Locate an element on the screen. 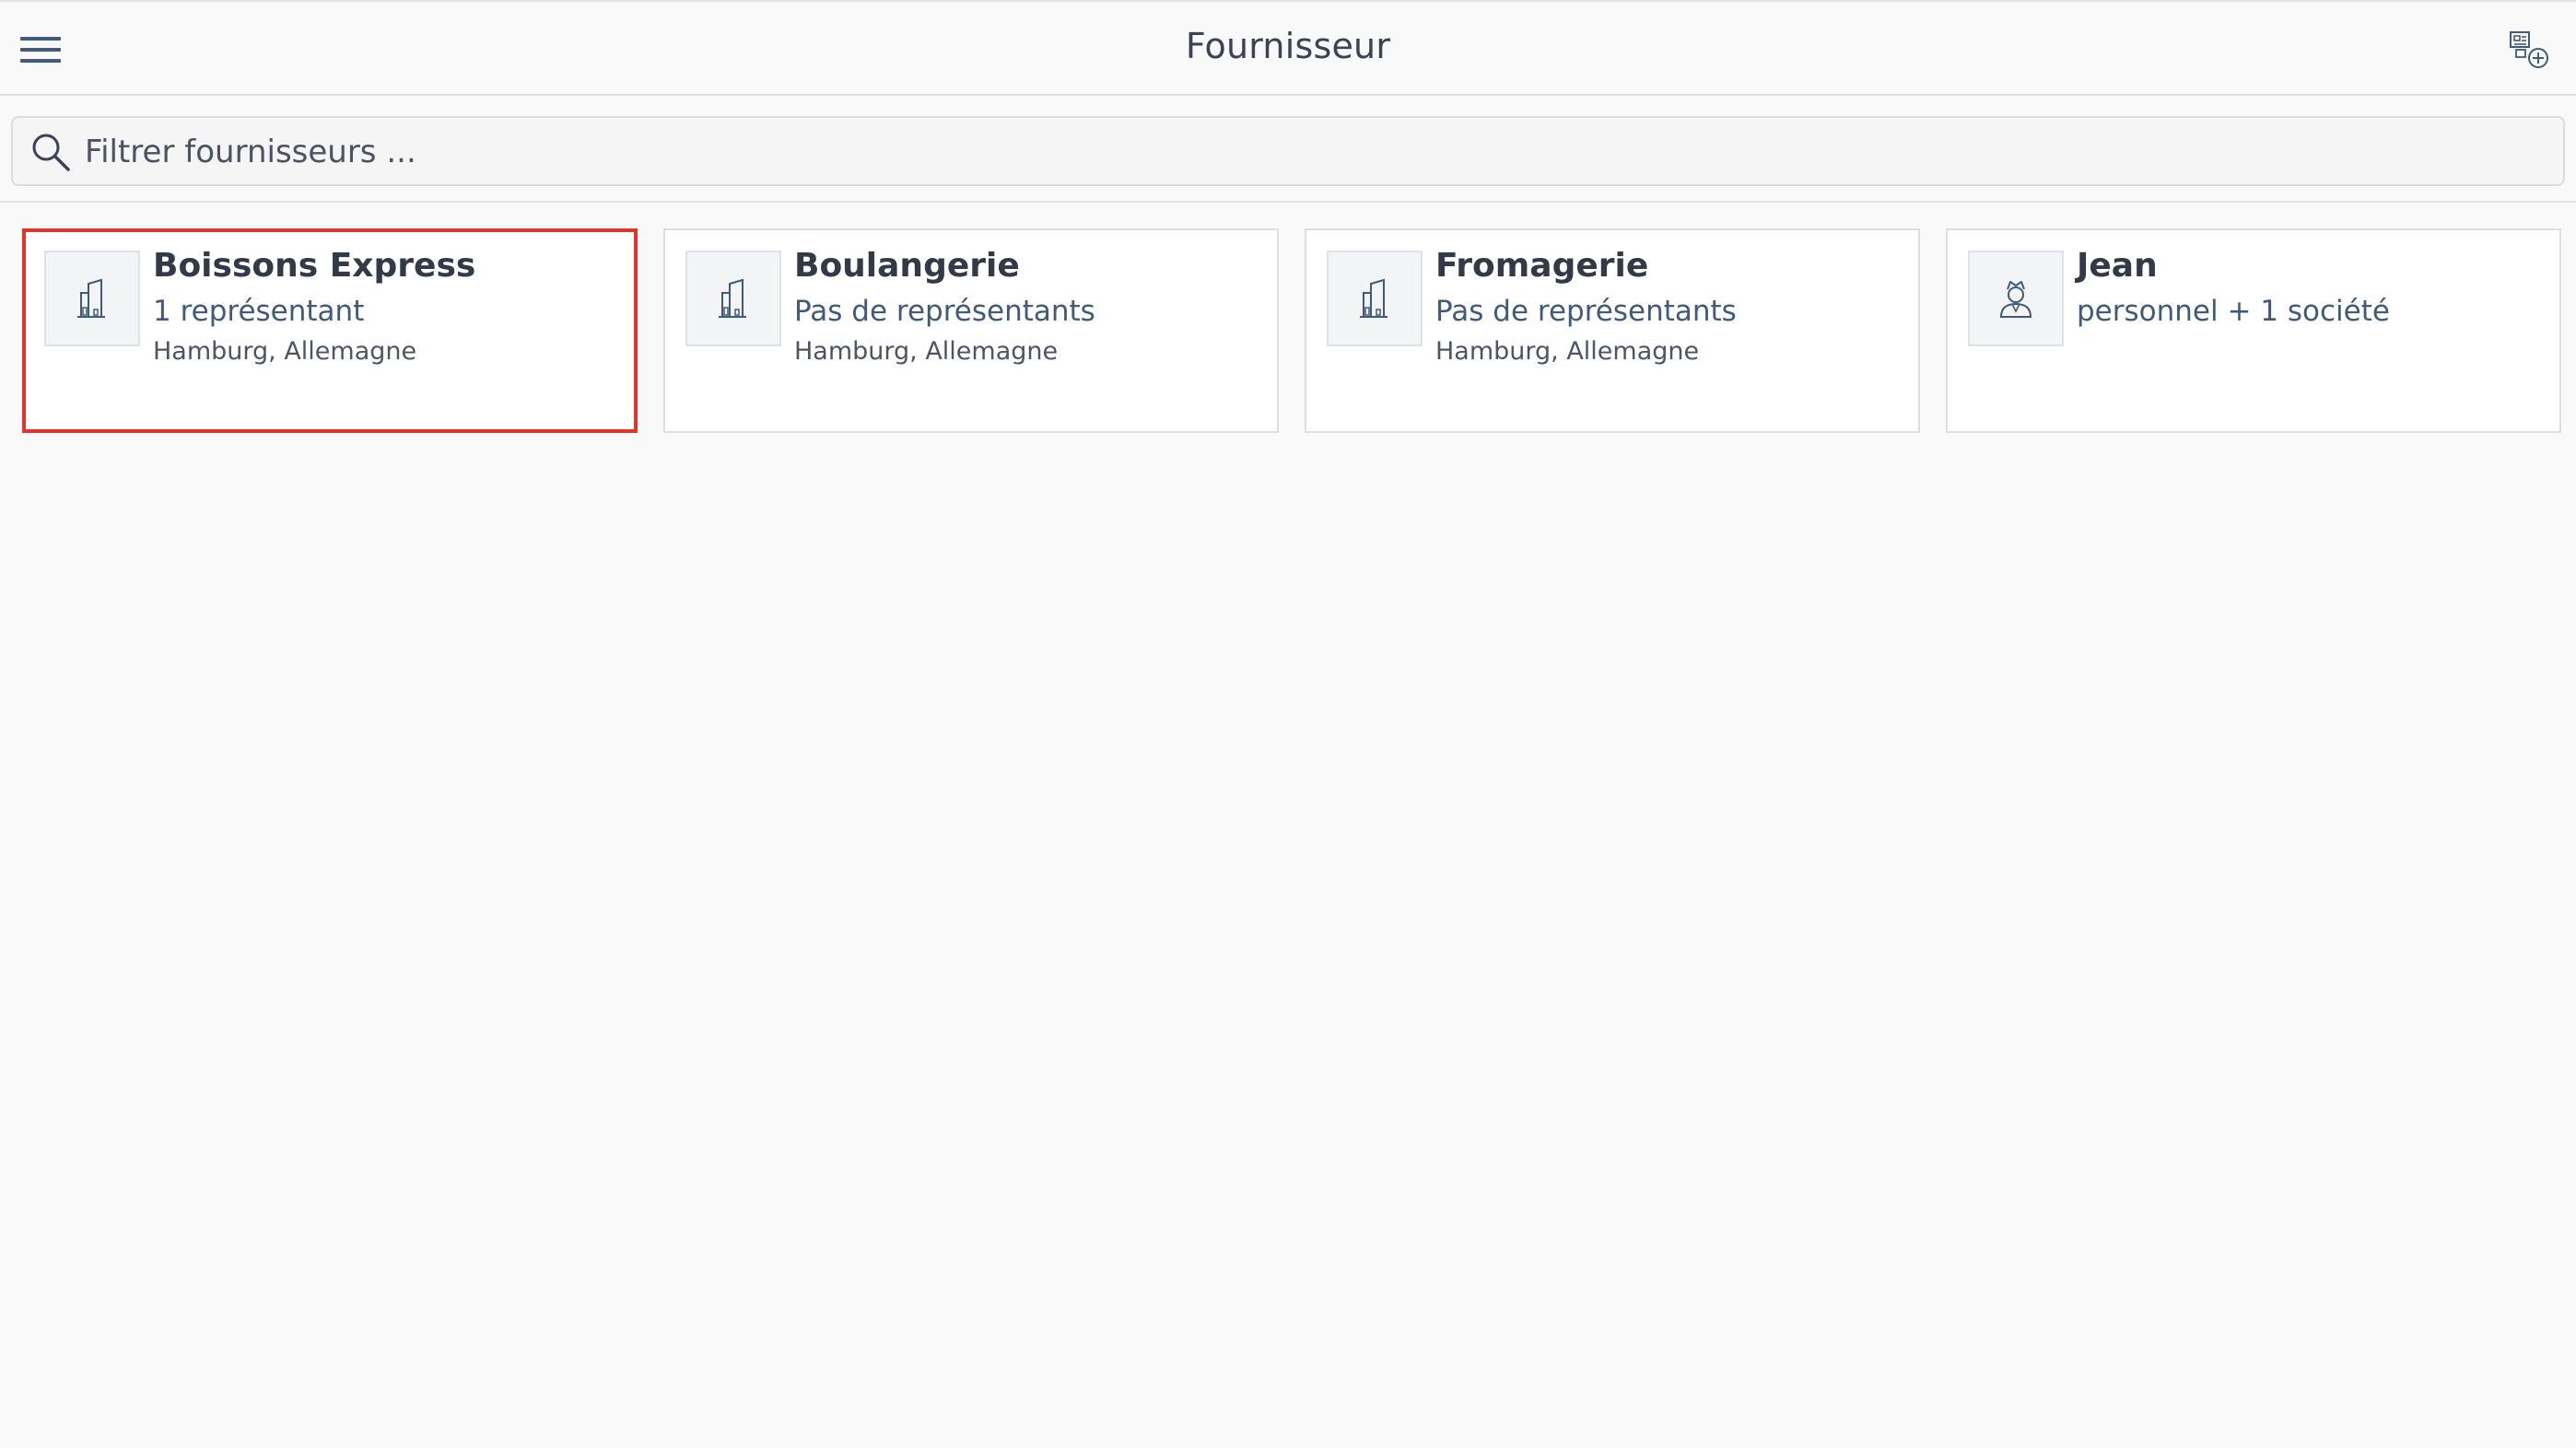 This screenshot has width=2576, height=1448. top-bar: Fournisseur is located at coordinates (1288, 48).